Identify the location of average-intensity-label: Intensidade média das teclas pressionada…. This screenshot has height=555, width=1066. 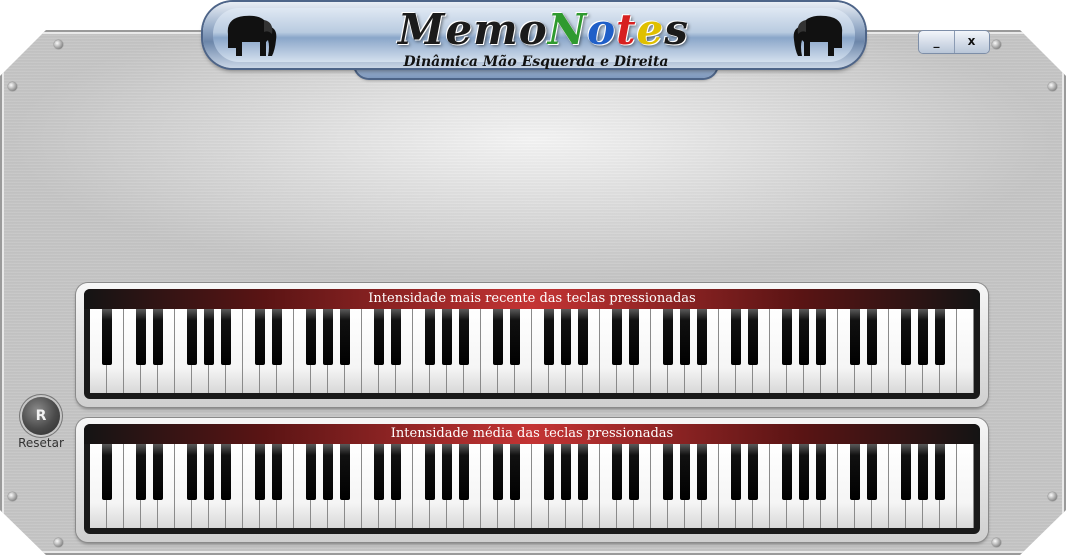
(532, 434).